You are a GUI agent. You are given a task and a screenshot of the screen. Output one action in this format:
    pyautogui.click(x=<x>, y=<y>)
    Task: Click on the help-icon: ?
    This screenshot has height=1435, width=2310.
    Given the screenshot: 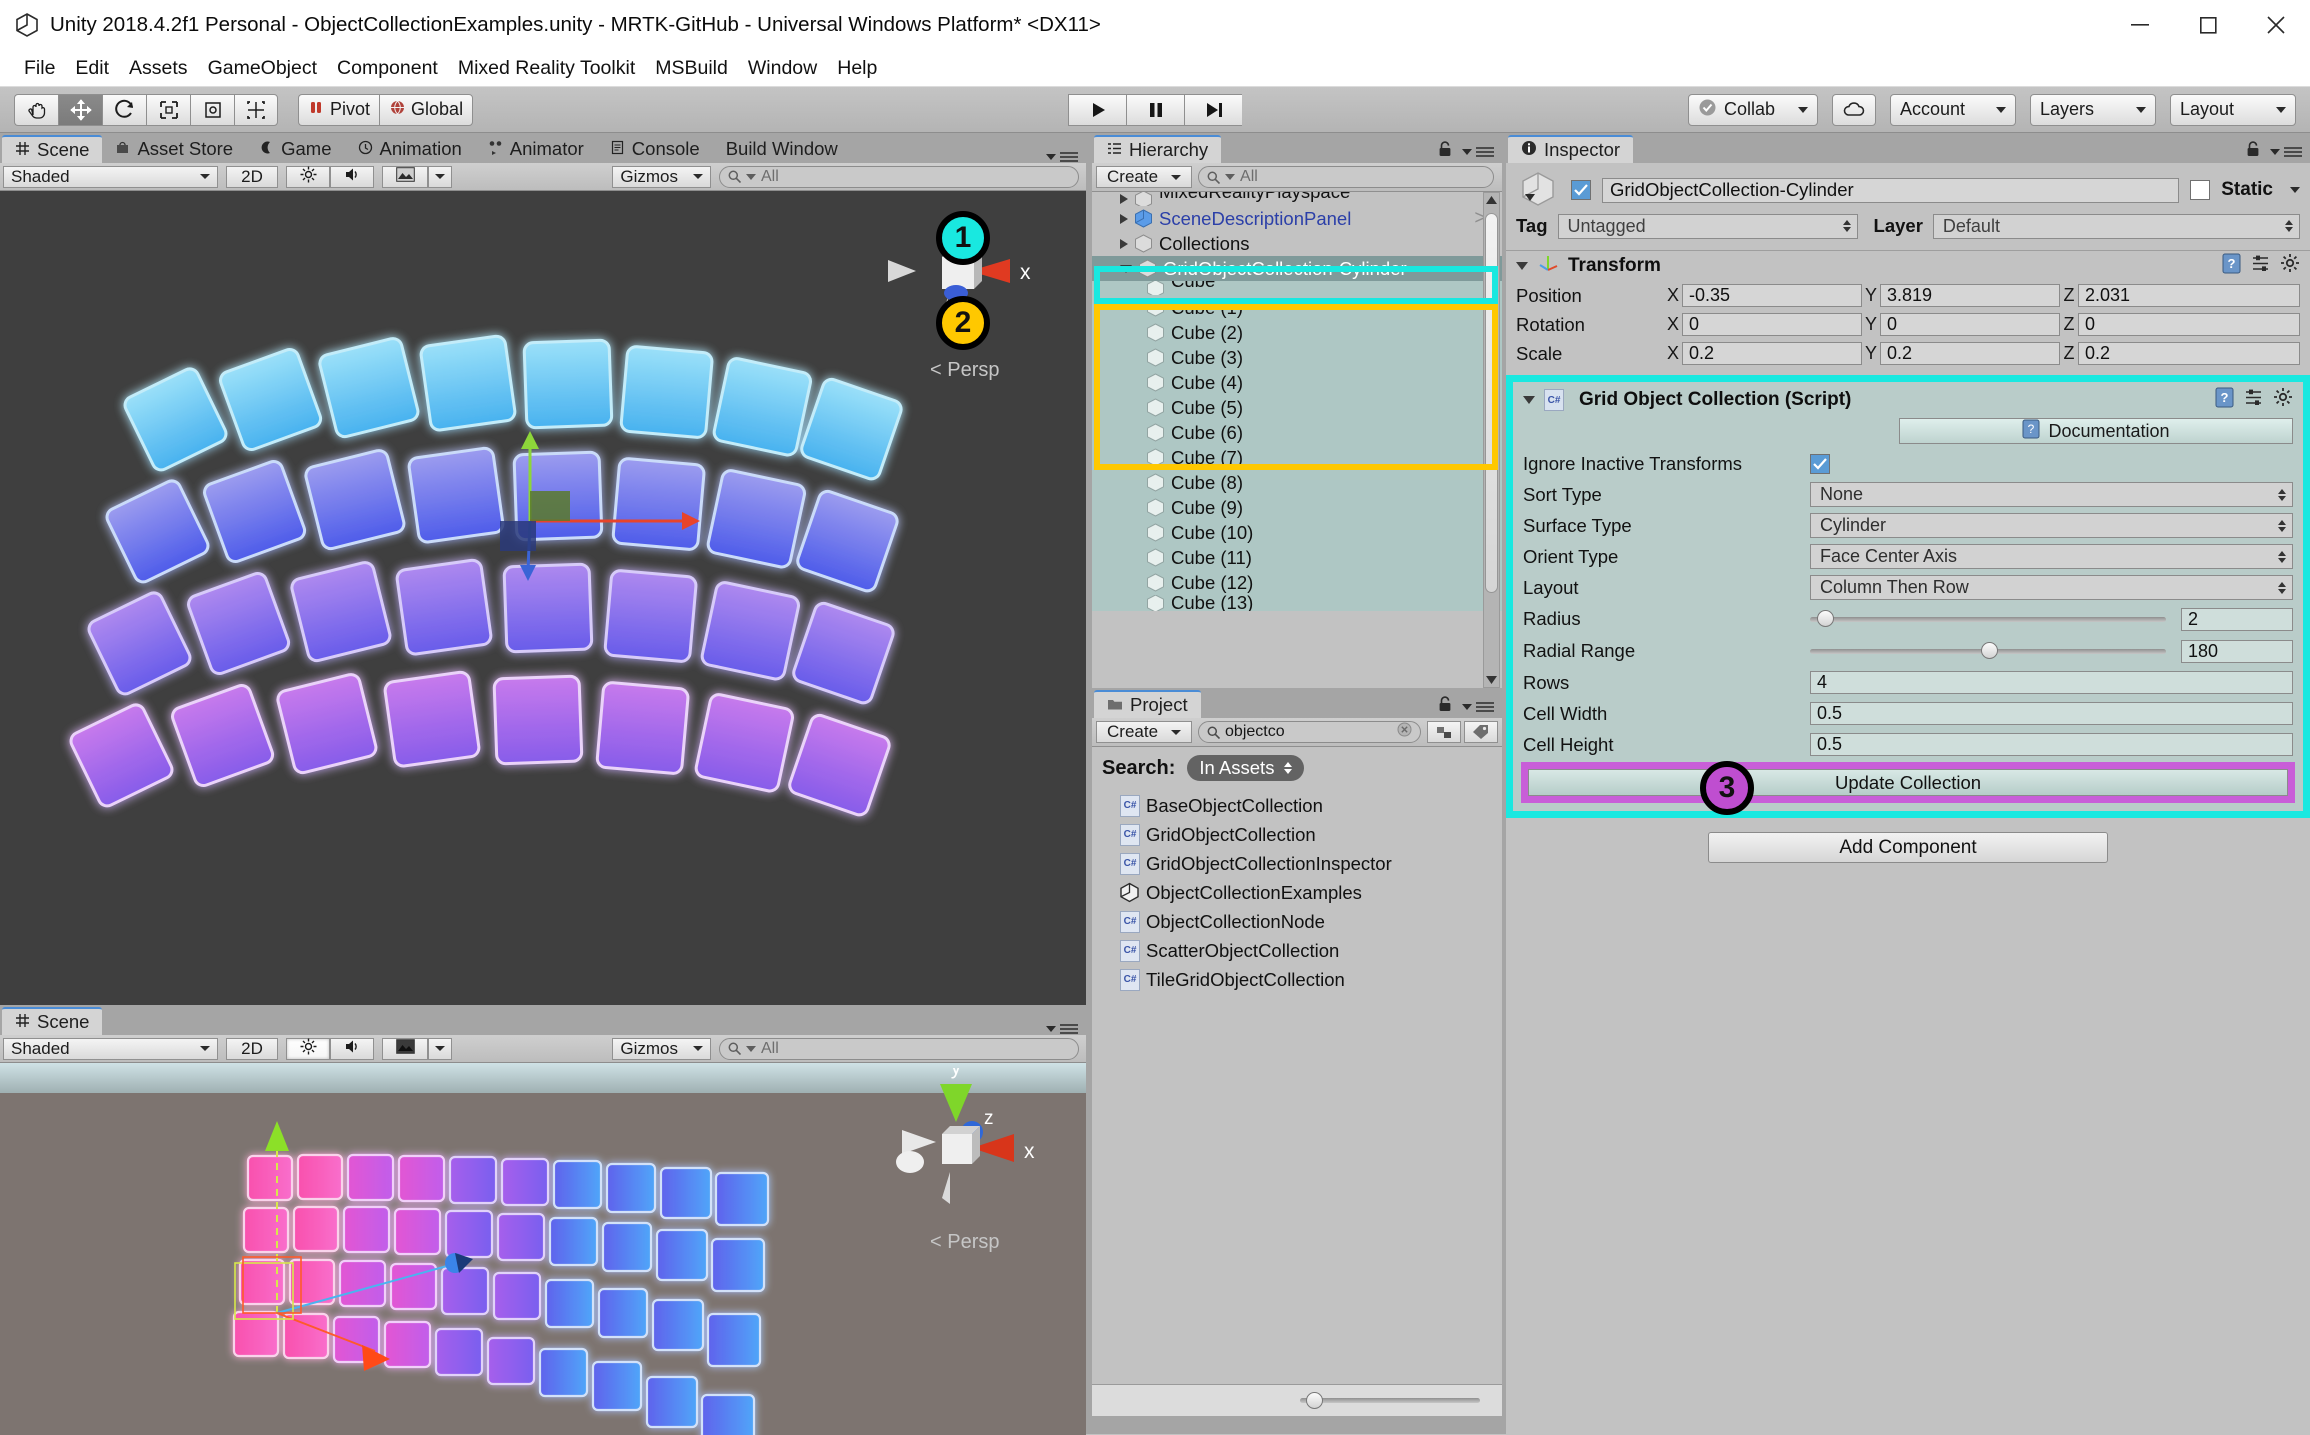 What is the action you would take?
    pyautogui.click(x=2224, y=400)
    